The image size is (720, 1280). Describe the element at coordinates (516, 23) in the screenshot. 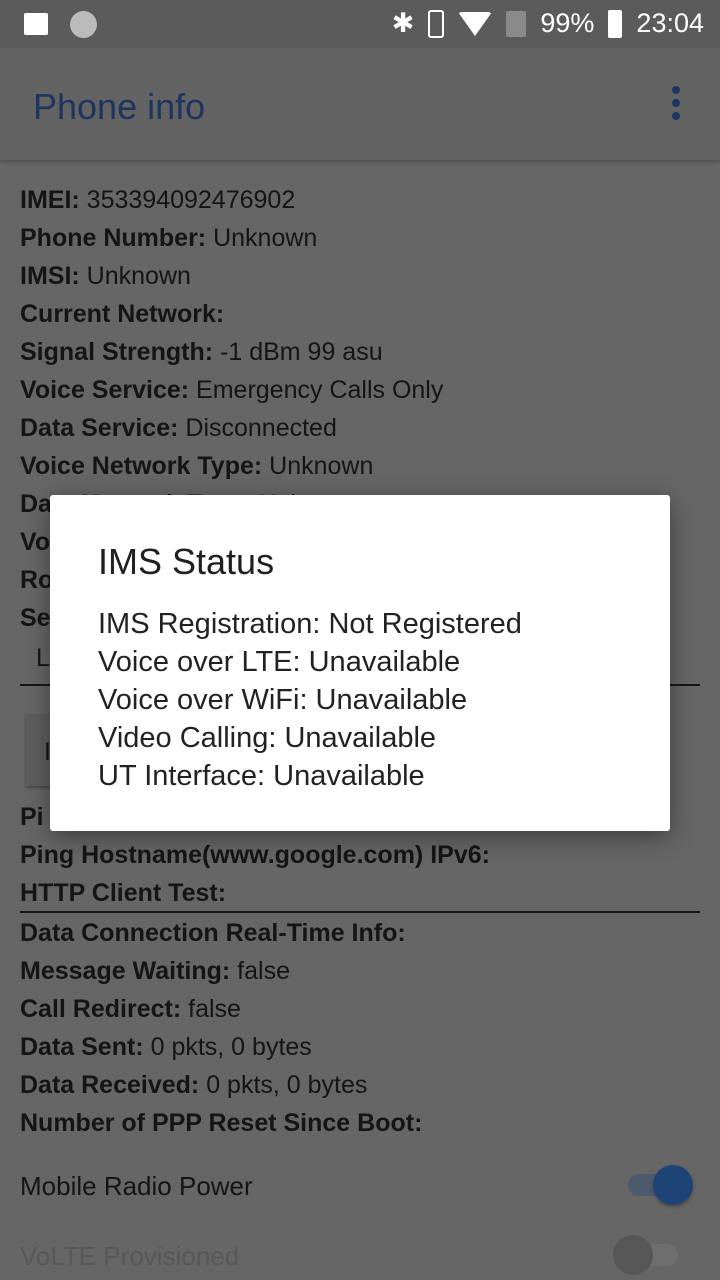

I see `no-sim-icon` at that location.